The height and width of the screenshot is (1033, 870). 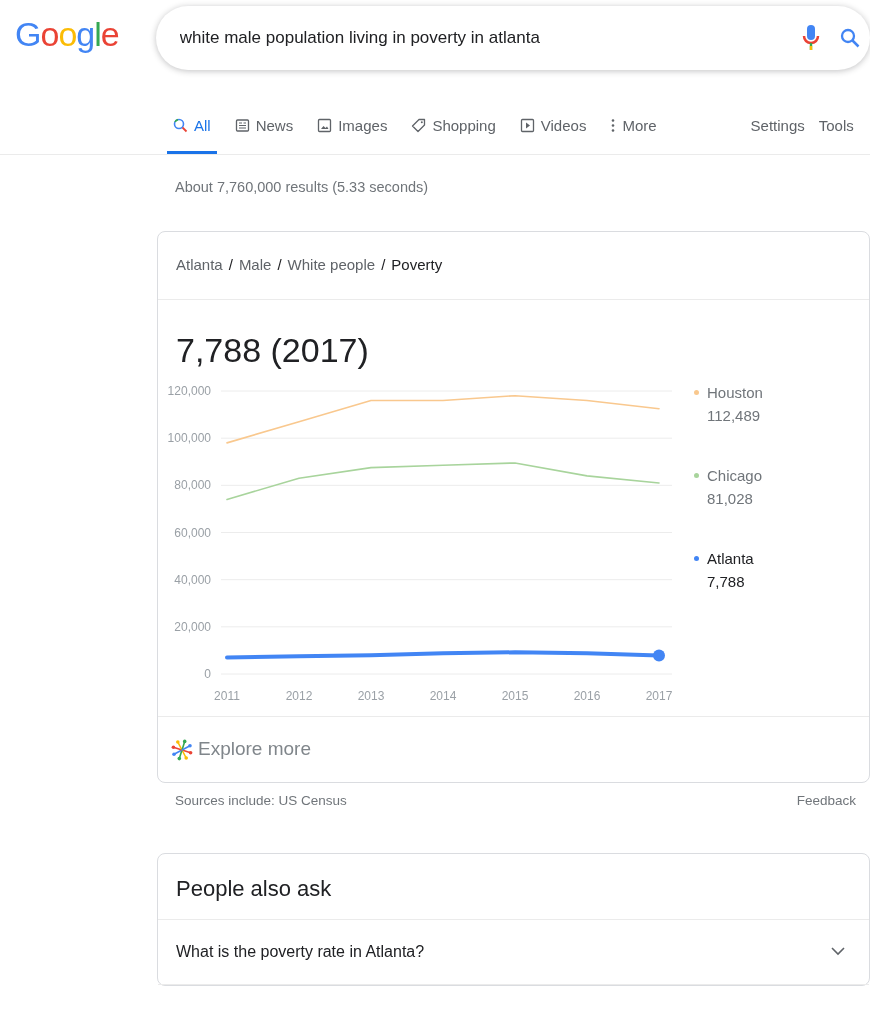 What do you see at coordinates (777, 134) in the screenshot?
I see `toolbar-link: Settings` at bounding box center [777, 134].